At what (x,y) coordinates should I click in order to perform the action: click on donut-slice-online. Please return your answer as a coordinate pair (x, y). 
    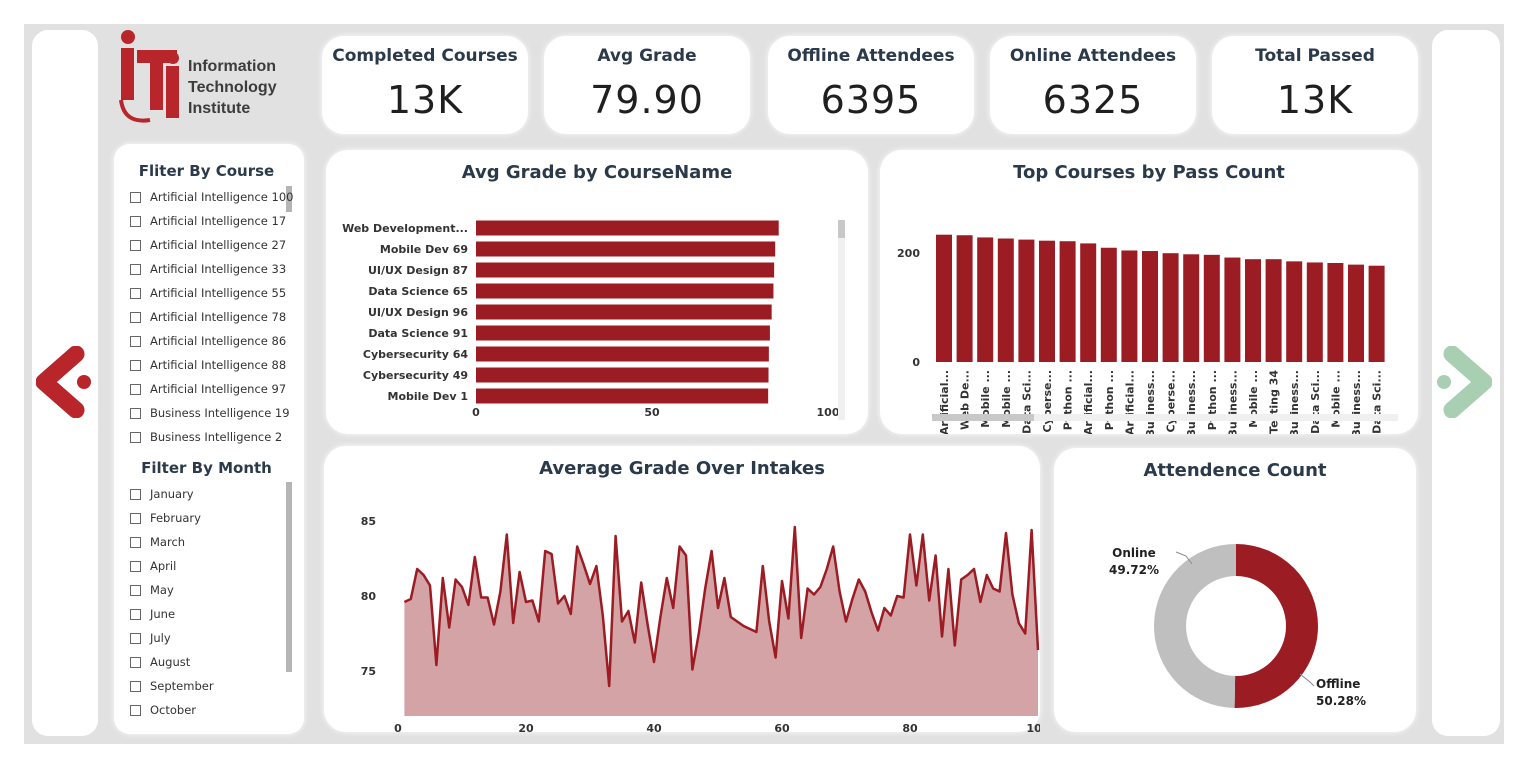
    Looking at the image, I should click on (1195, 626).